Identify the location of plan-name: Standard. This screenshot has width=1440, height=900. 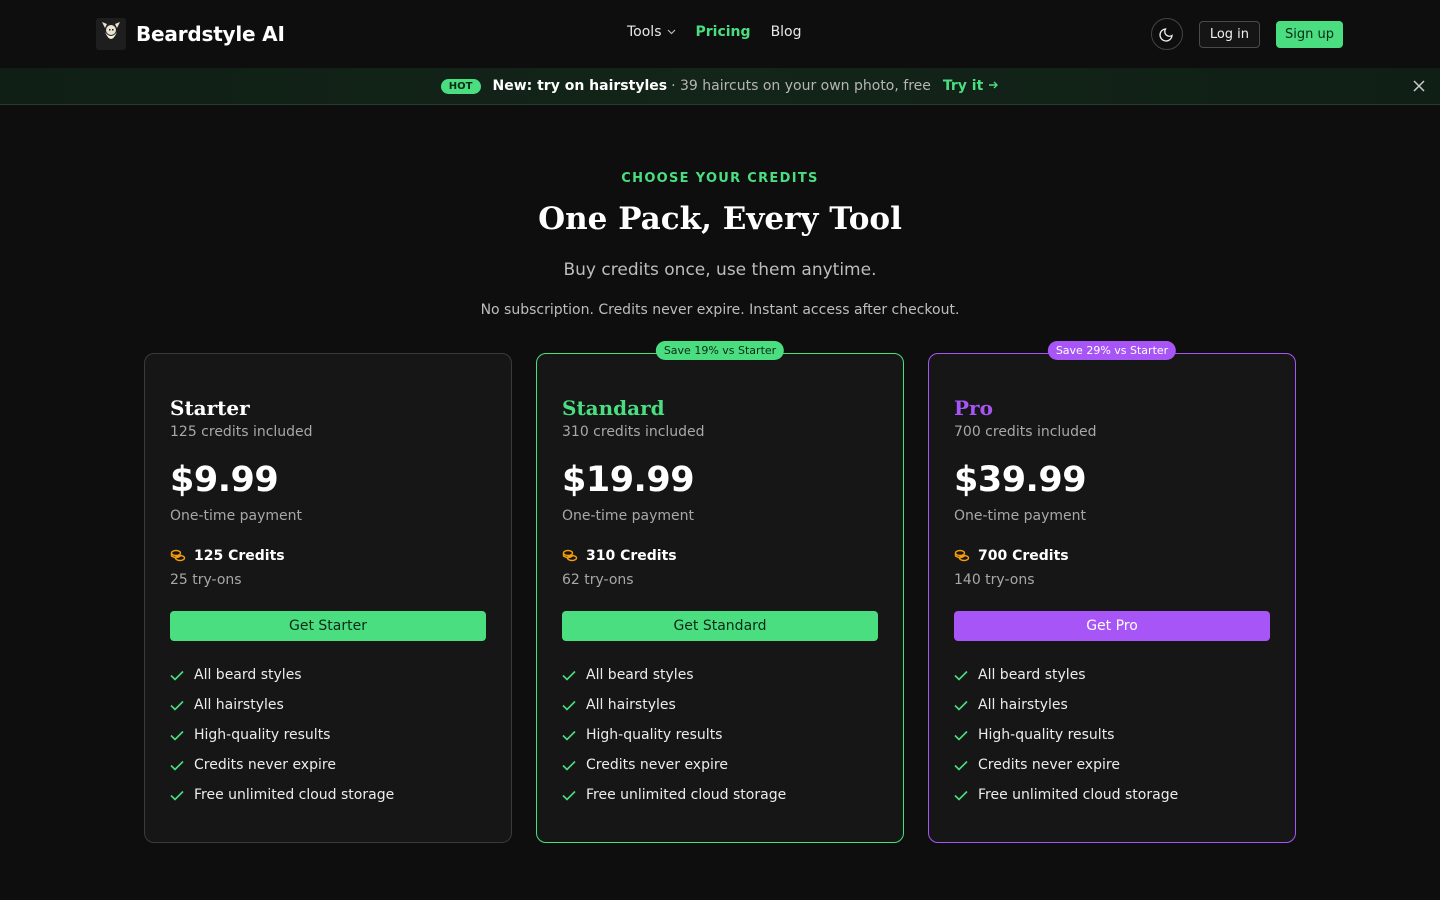
(613, 408).